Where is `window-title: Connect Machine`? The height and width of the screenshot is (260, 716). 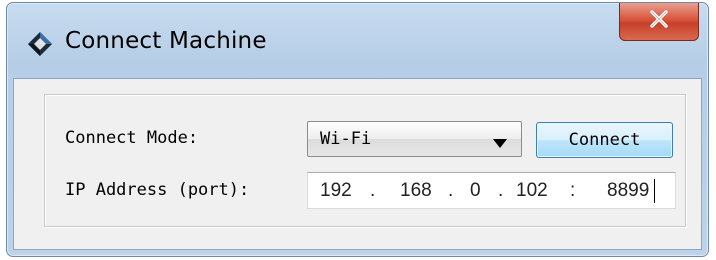
window-title: Connect Machine is located at coordinates (166, 41).